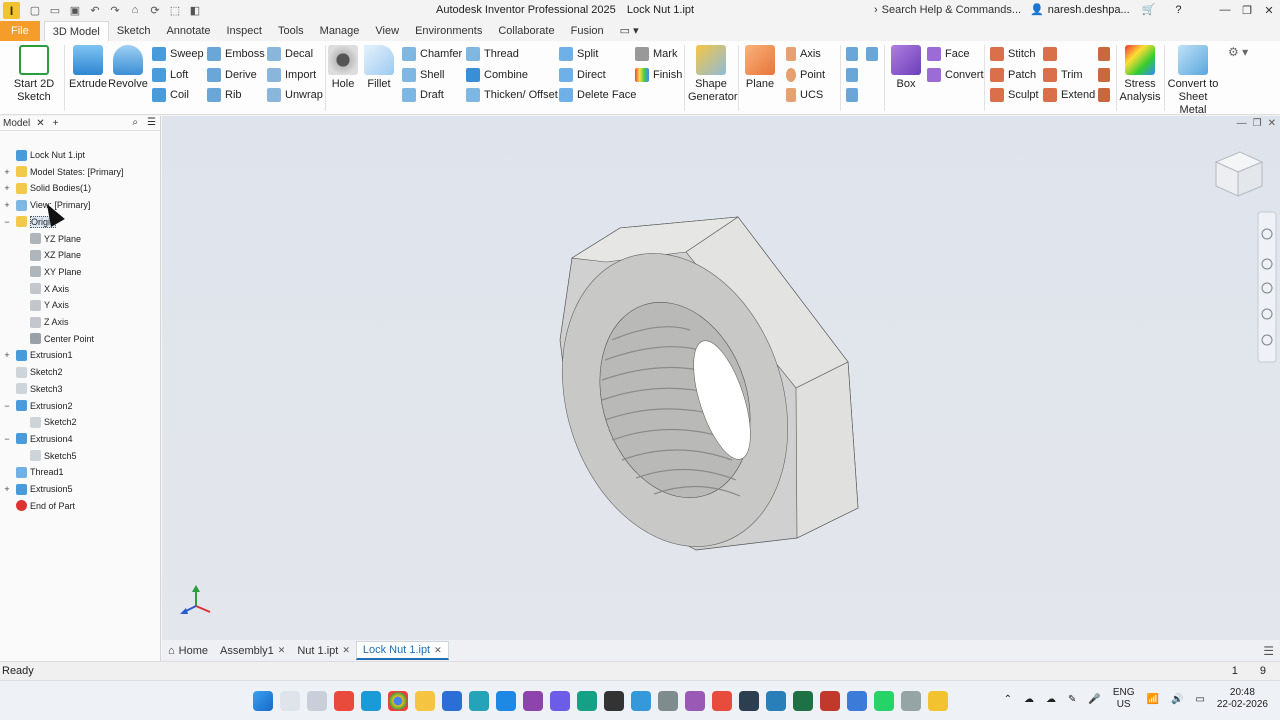 This screenshot has height=720, width=1280. Describe the element at coordinates (1029, 699) in the screenshot. I see `onedrive-icon: ☁` at that location.